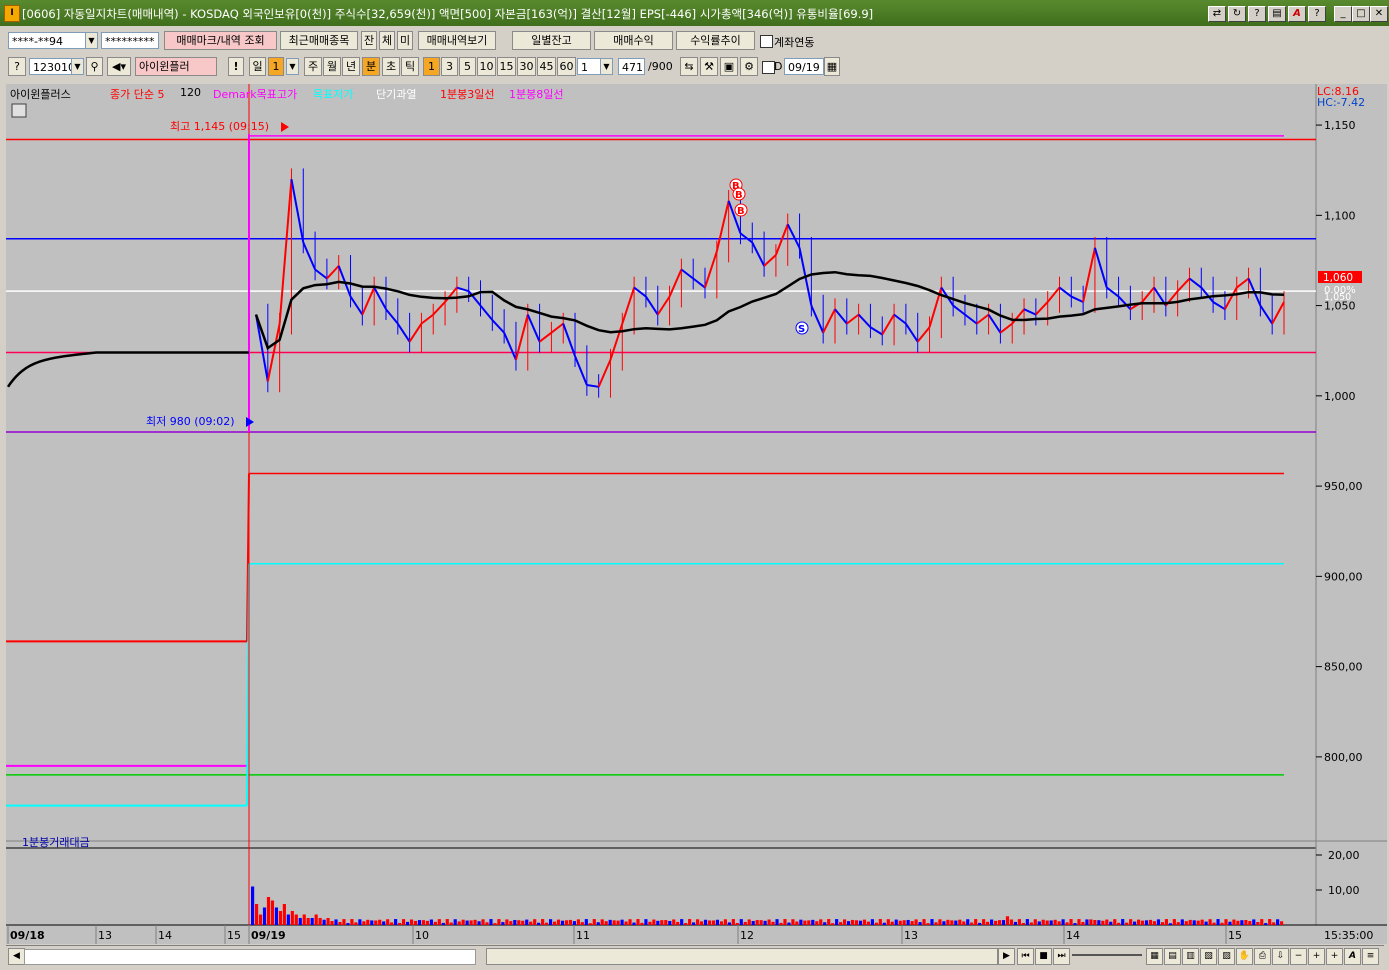 The width and height of the screenshot is (1389, 970). What do you see at coordinates (633, 40) in the screenshot?
I see `trade-profit-button: 매매수익` at bounding box center [633, 40].